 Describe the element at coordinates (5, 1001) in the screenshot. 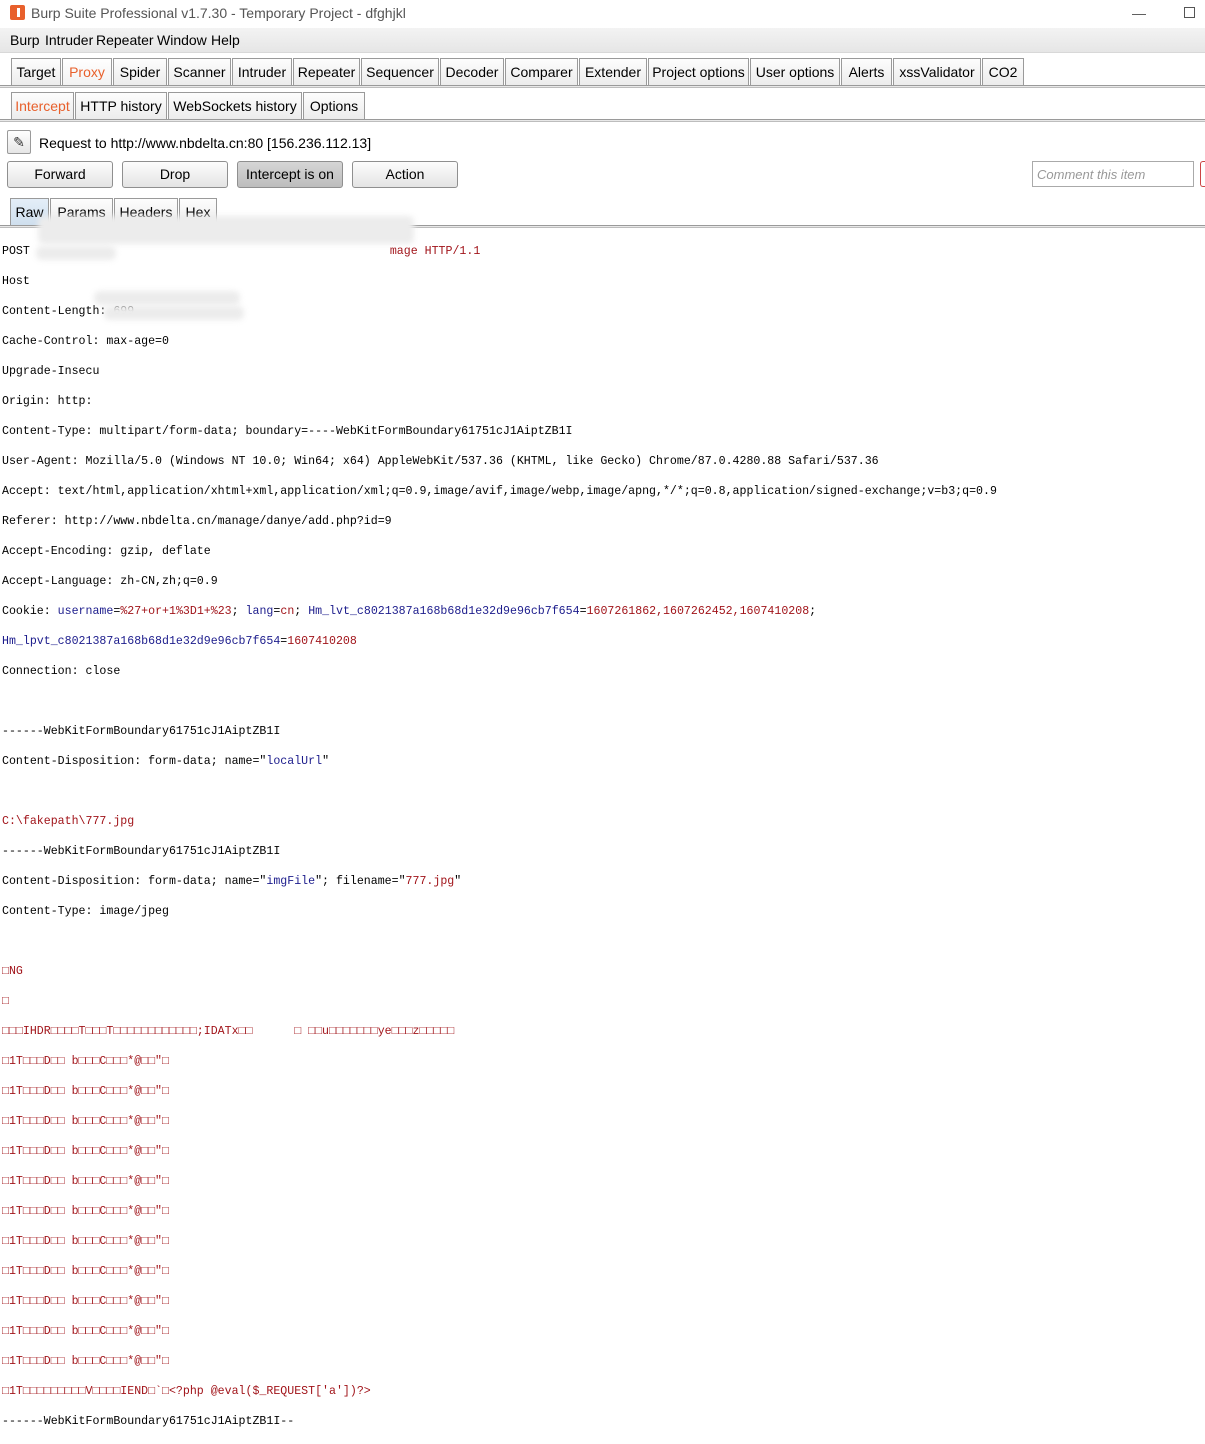

I see `binary-line: □` at that location.